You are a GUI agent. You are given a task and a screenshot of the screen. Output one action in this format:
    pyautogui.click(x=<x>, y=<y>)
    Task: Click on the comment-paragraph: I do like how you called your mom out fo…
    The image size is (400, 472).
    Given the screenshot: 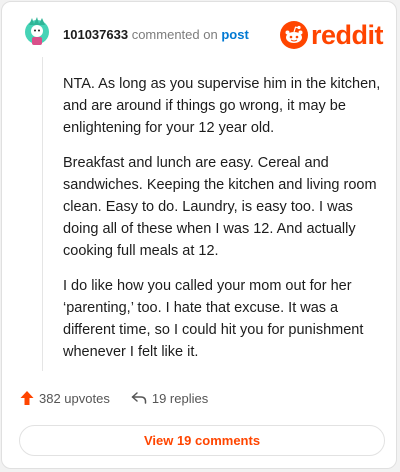 What is the action you would take?
    pyautogui.click(x=213, y=319)
    